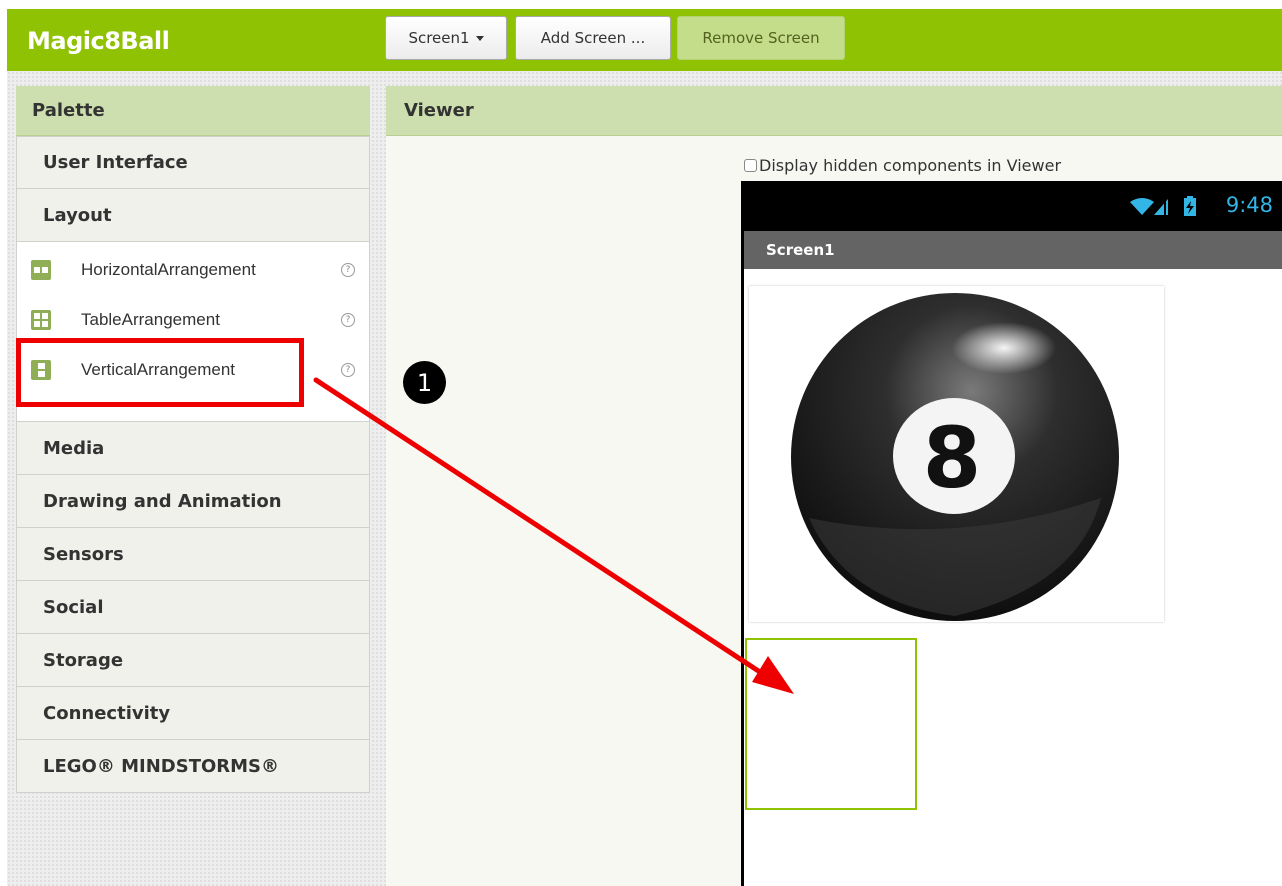  What do you see at coordinates (150, 319) in the screenshot?
I see `palette-item-label: TableArrangement` at bounding box center [150, 319].